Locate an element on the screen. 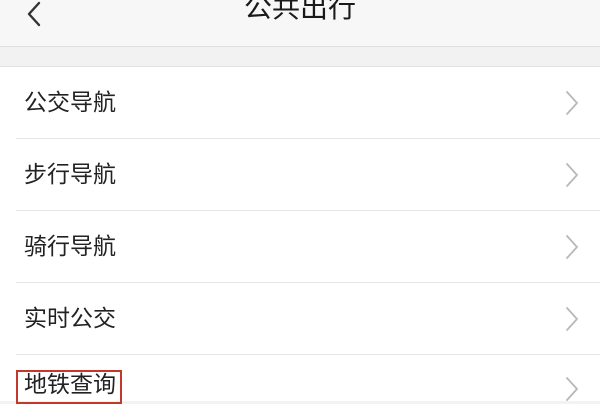 This screenshot has width=600, height=404. menu-item-subway-query: 地铁查询 is located at coordinates (300, 378).